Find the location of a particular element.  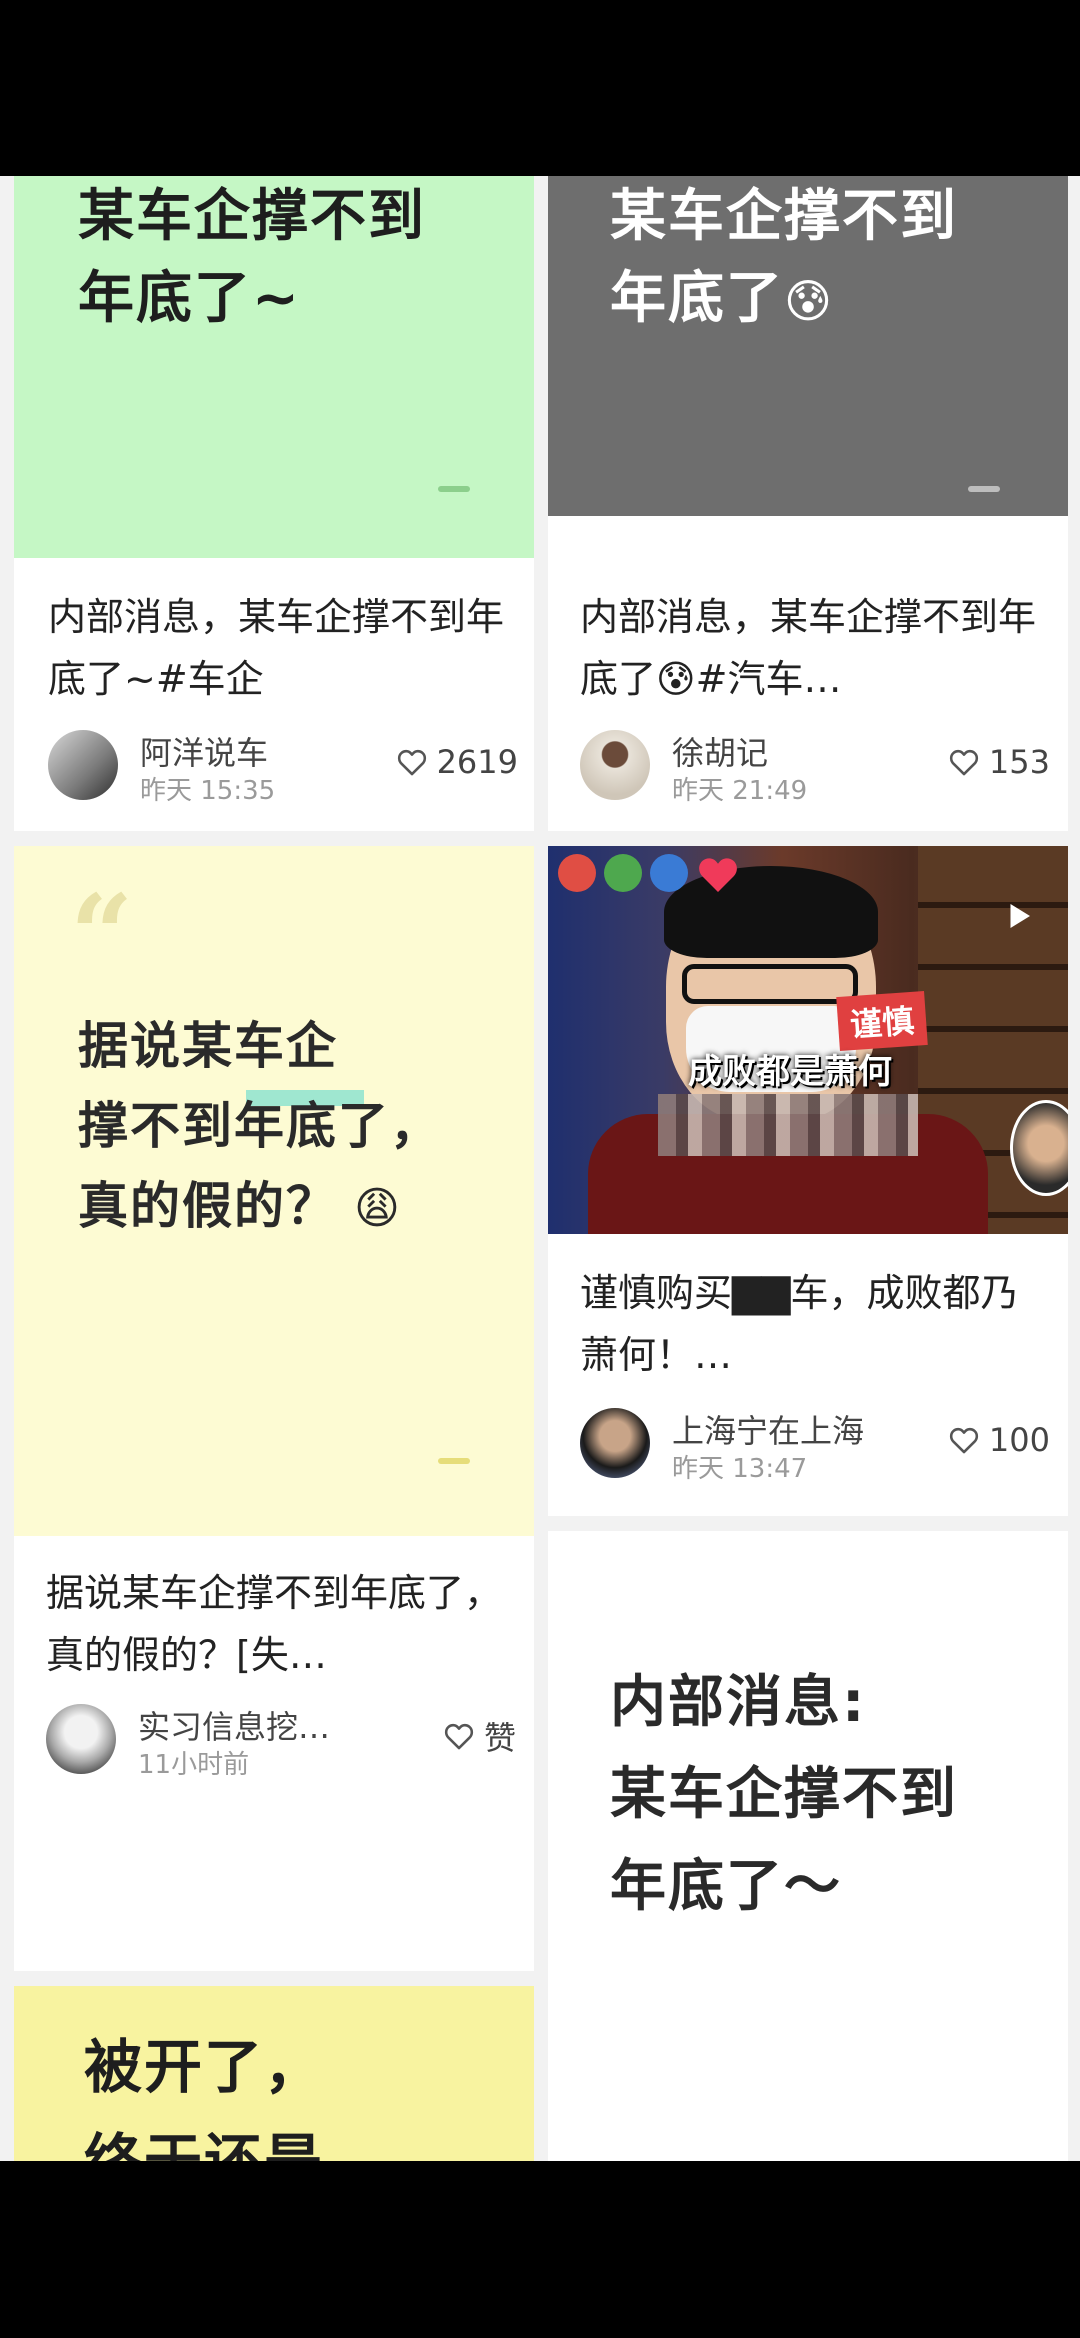

post-cover: 某车企撑不到 年底了😰 is located at coordinates (808, 346).